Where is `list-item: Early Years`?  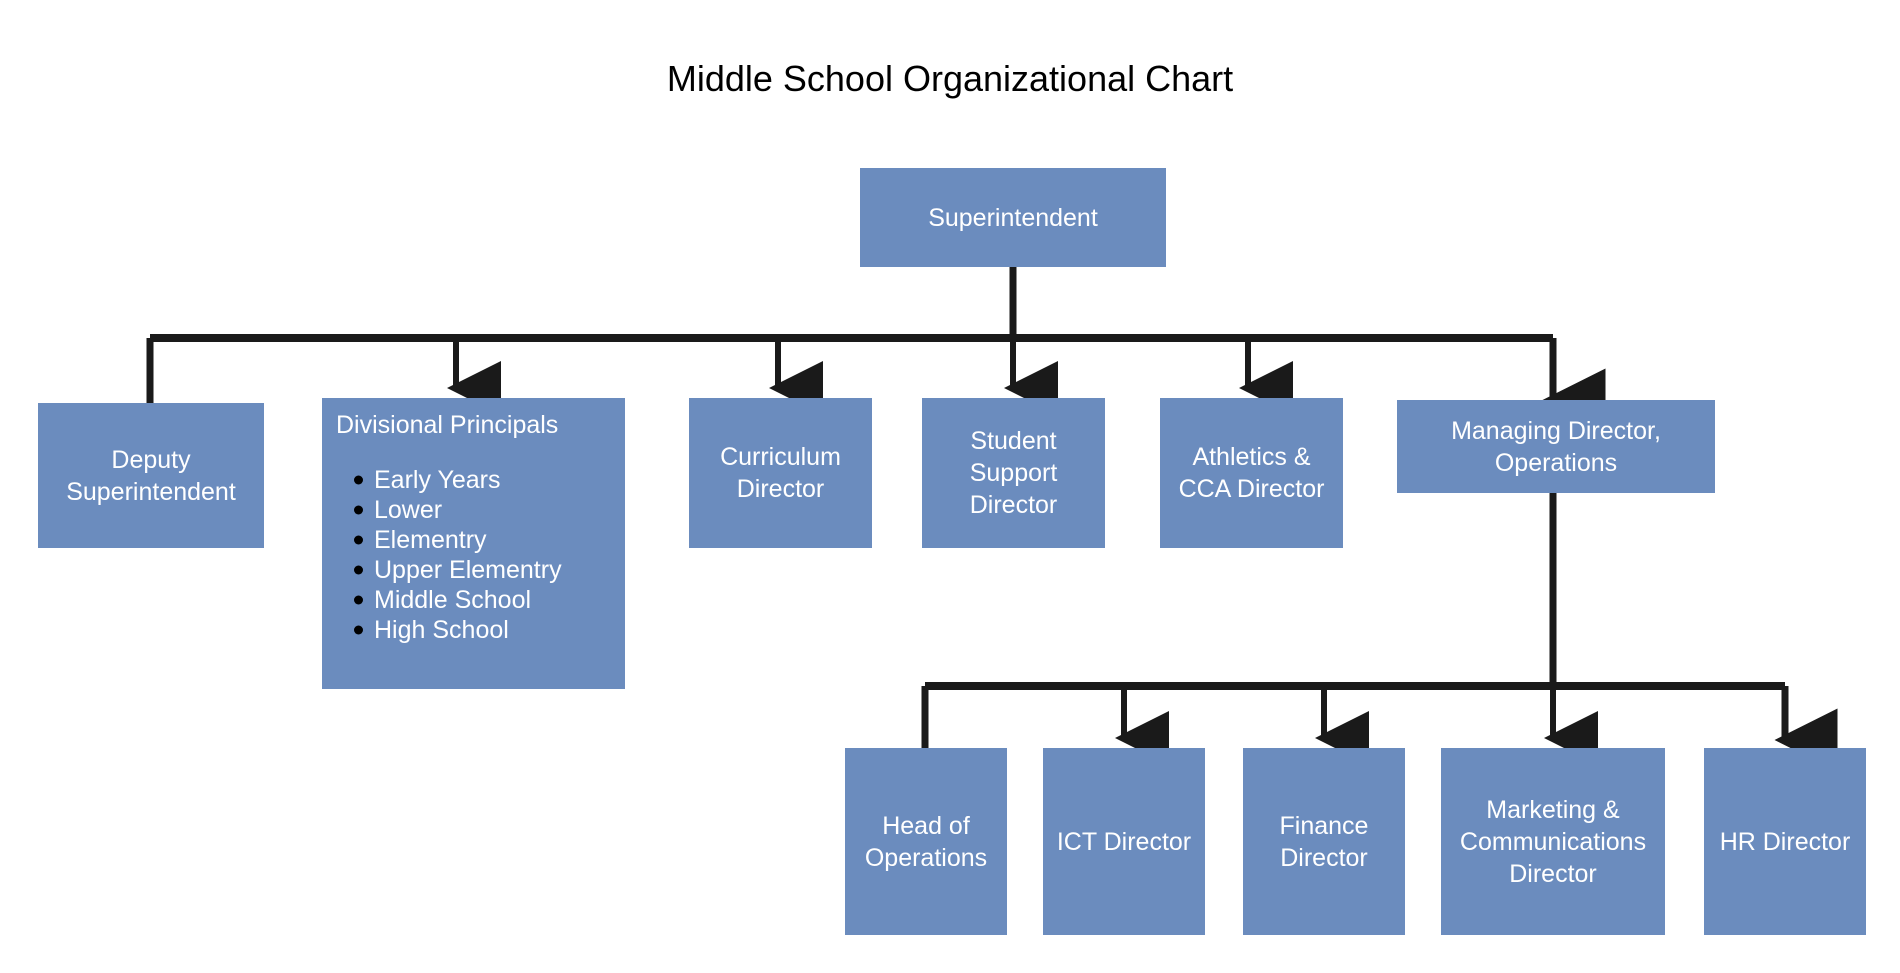 list-item: Early Years is located at coordinates (482, 480).